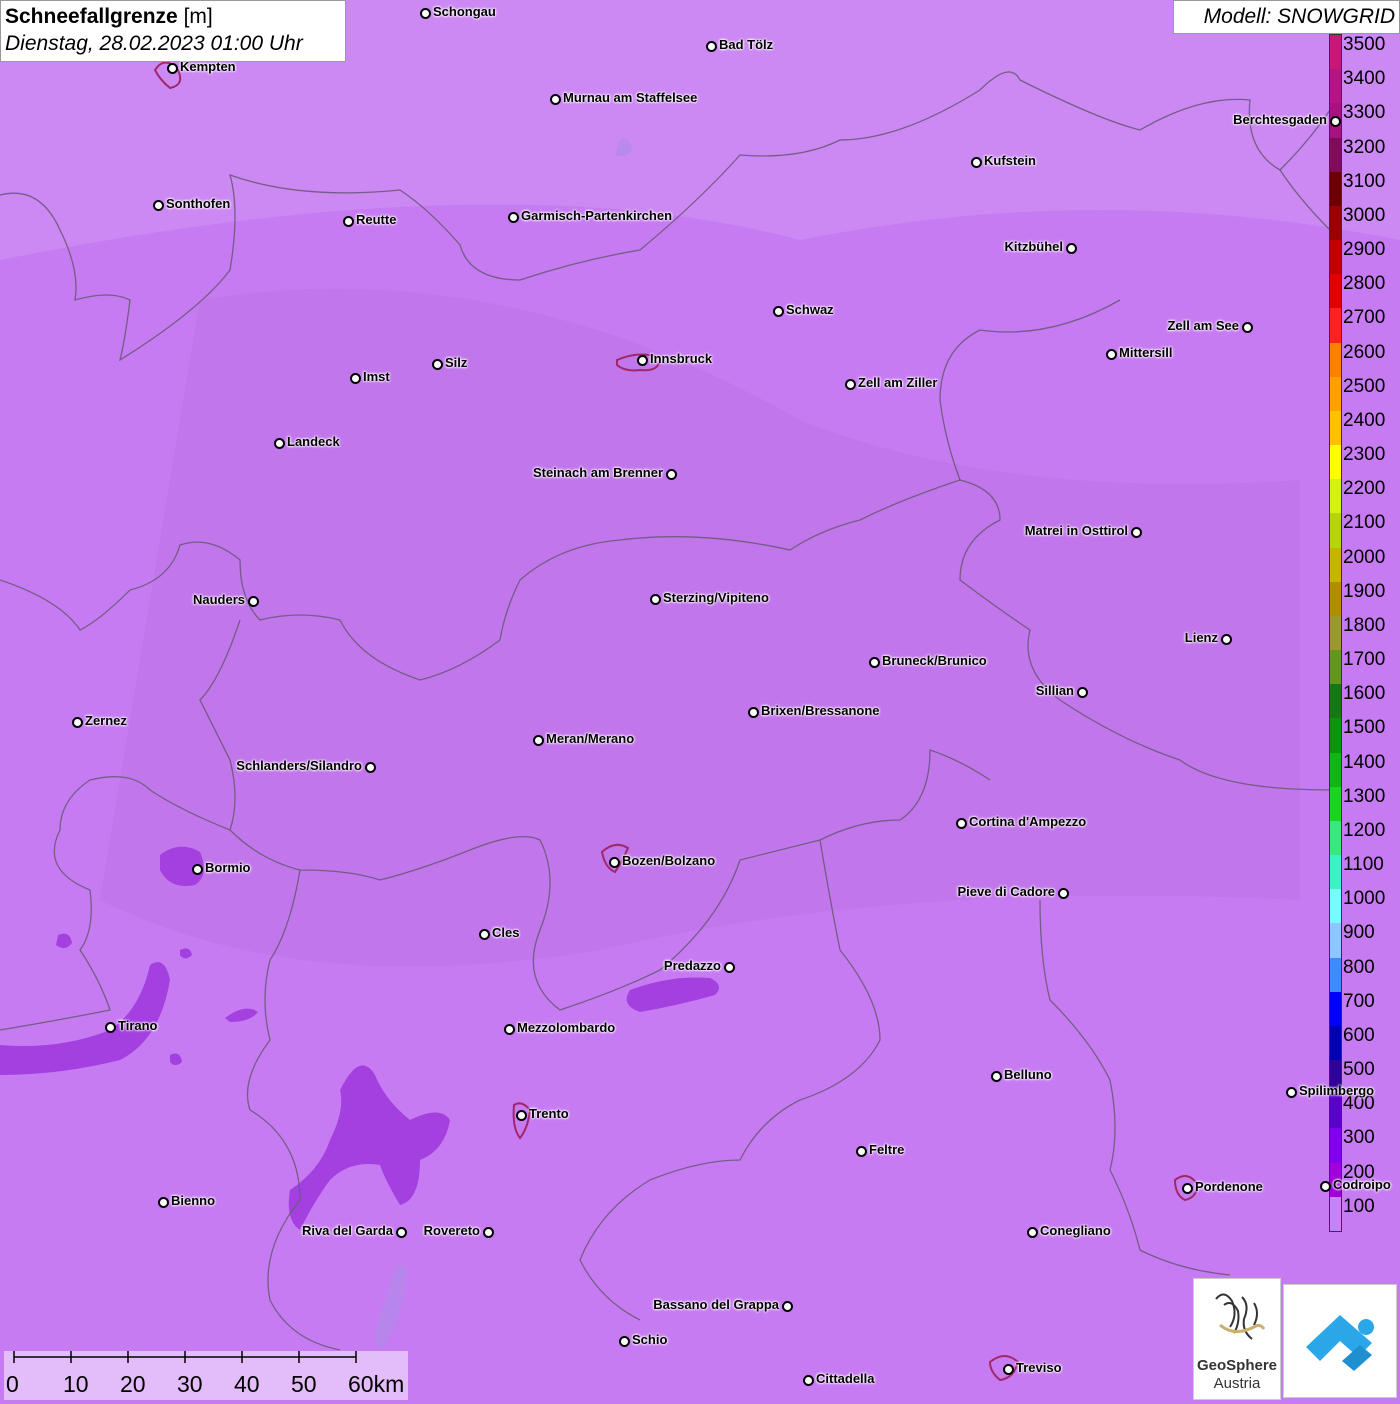  What do you see at coordinates (1364, 489) in the screenshot?
I see `legend-label: 2200` at bounding box center [1364, 489].